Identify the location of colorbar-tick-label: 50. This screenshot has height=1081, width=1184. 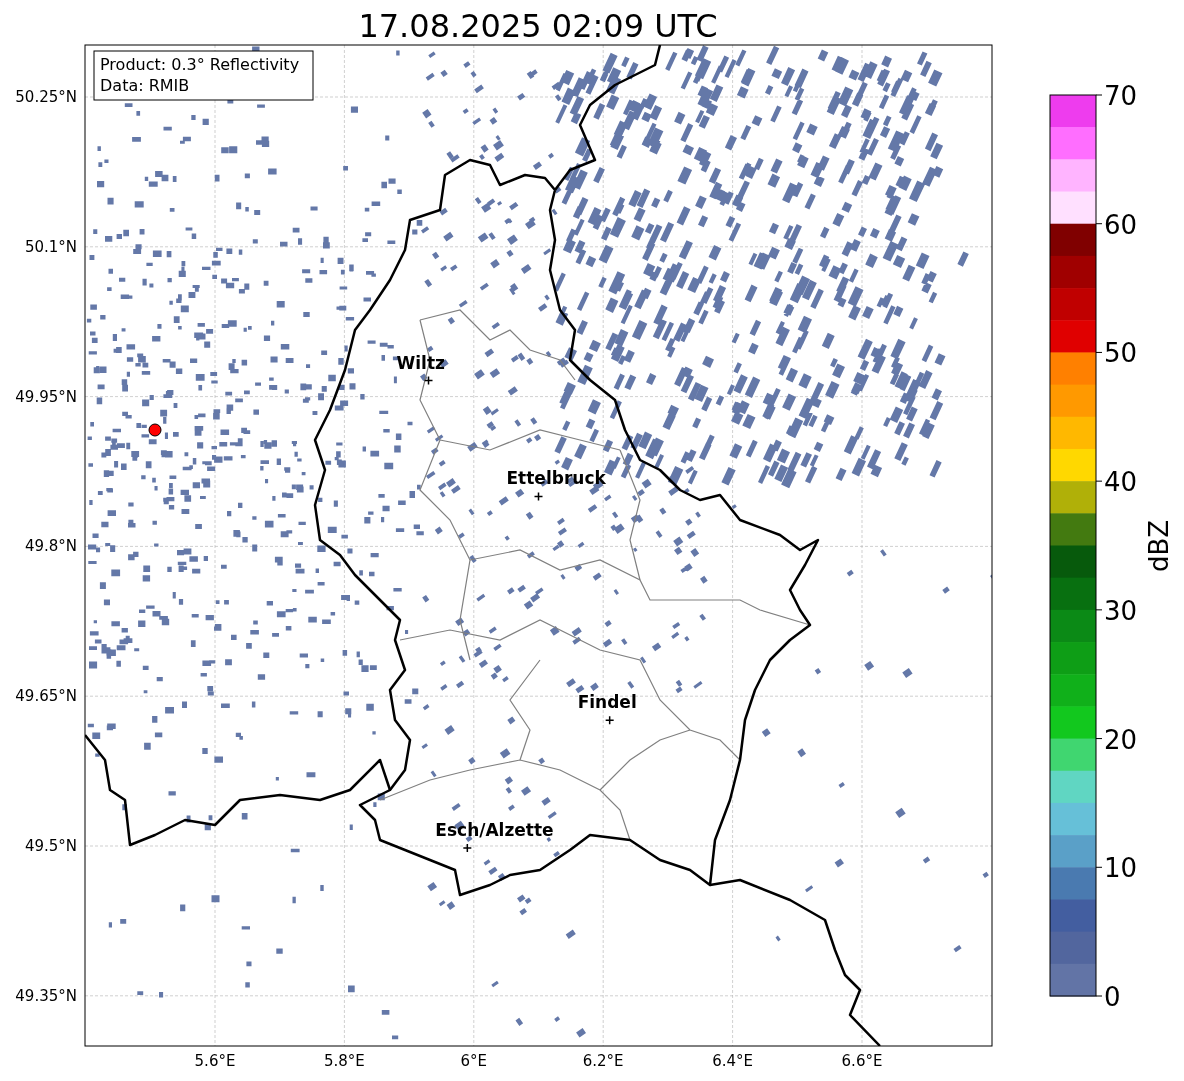
(1121, 353).